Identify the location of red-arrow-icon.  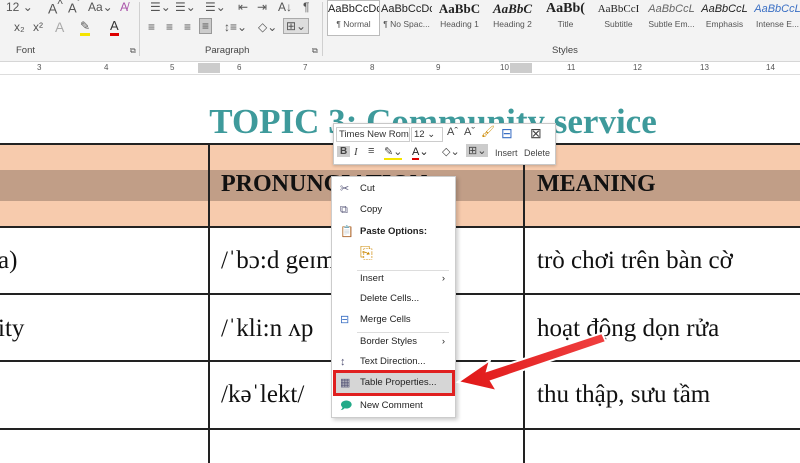
(531, 362).